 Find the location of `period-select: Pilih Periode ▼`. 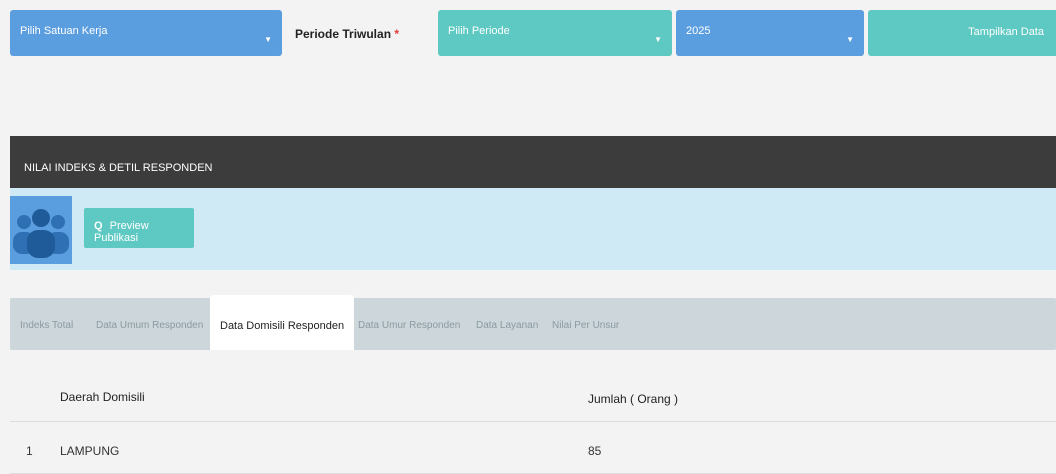

period-select: Pilih Periode ▼ is located at coordinates (555, 33).